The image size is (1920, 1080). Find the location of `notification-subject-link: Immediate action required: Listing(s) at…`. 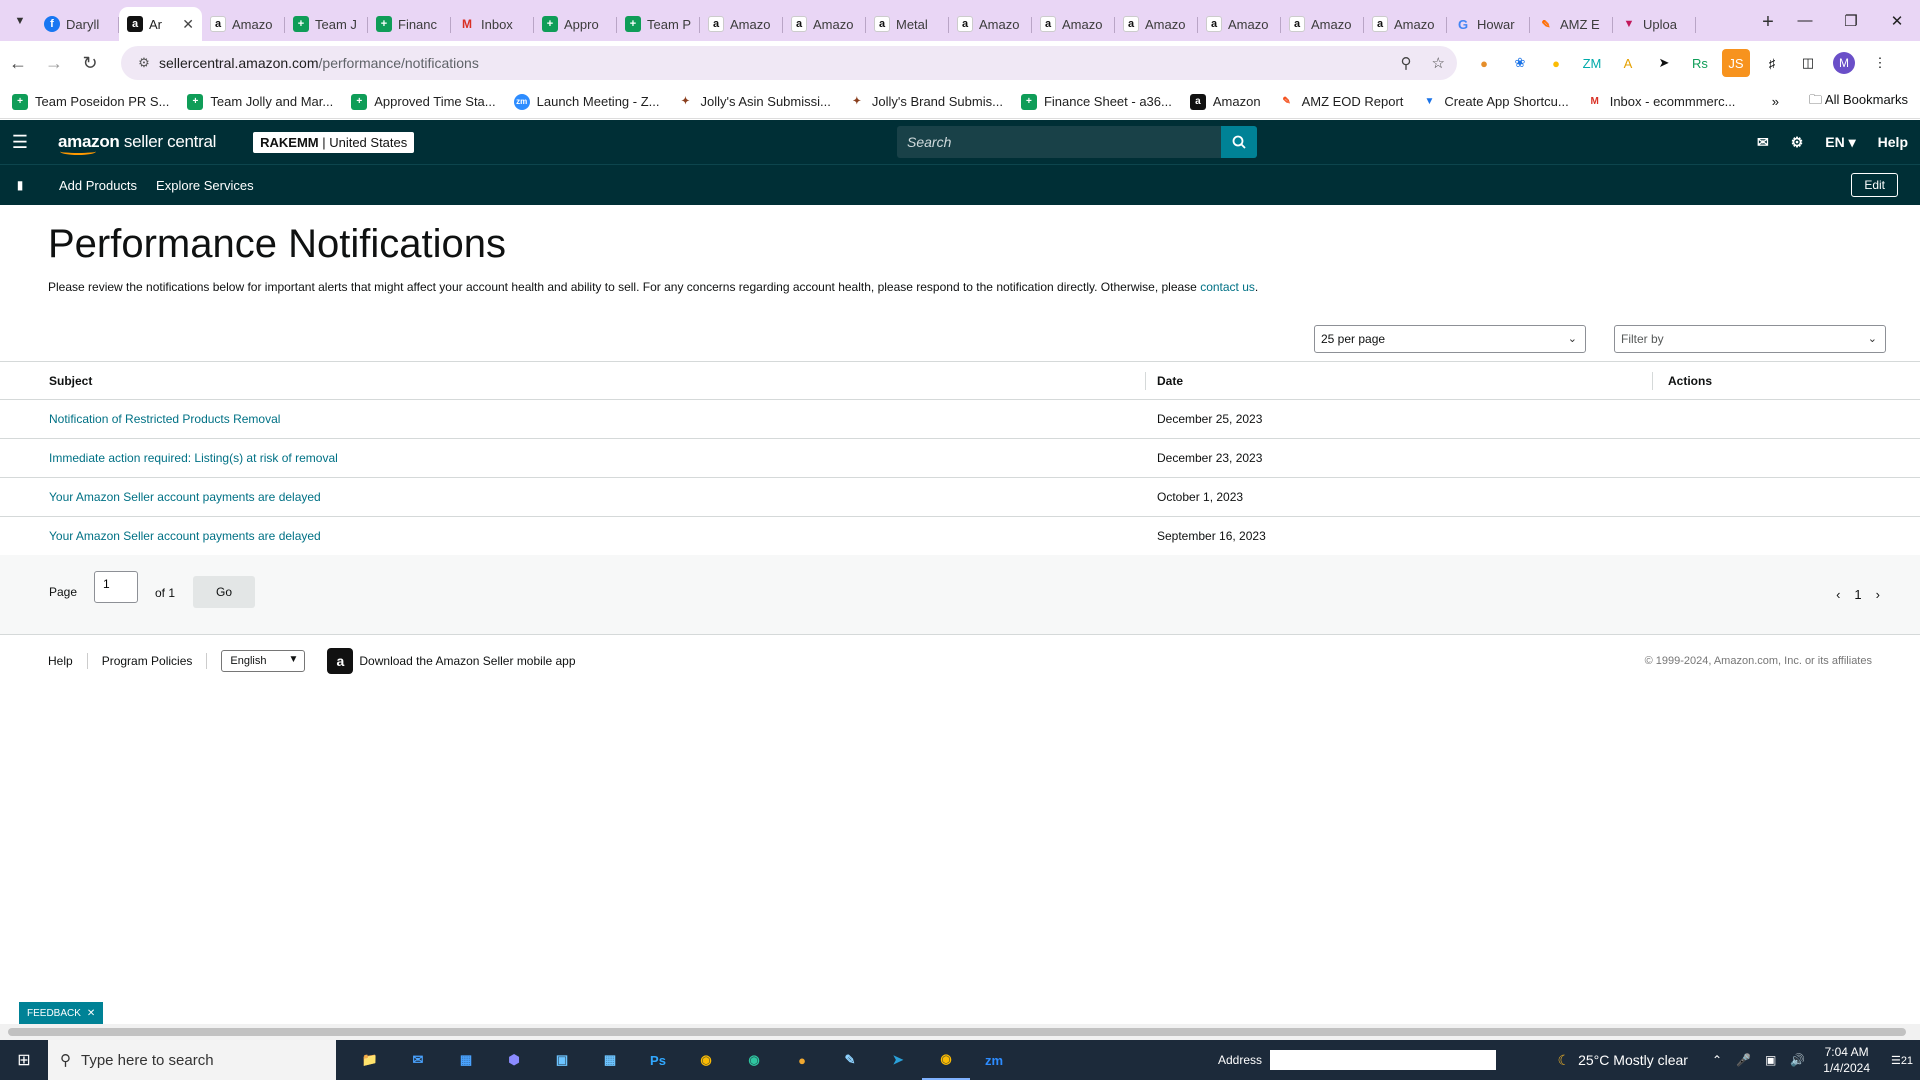

notification-subject-link: Immediate action required: Listing(s) at… is located at coordinates (193, 458).